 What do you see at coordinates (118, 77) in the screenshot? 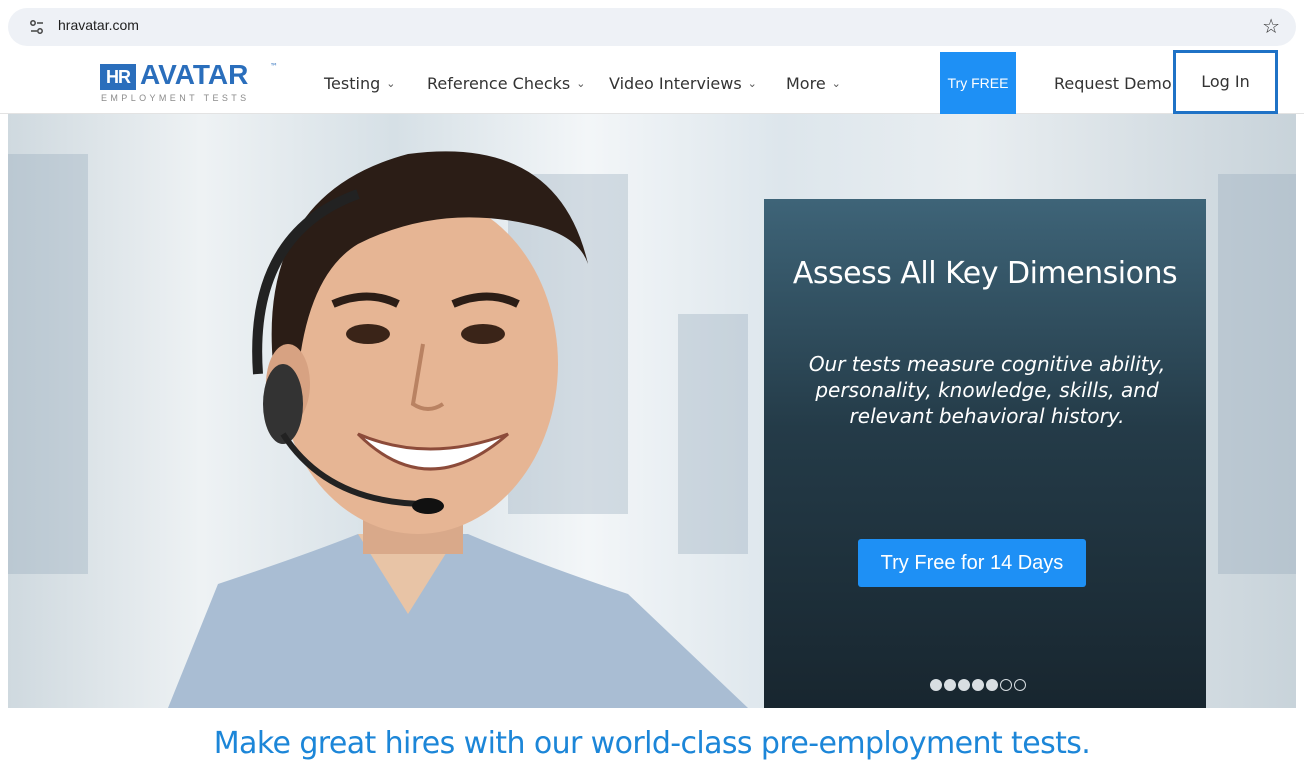
I see `logo-mark: HR` at bounding box center [118, 77].